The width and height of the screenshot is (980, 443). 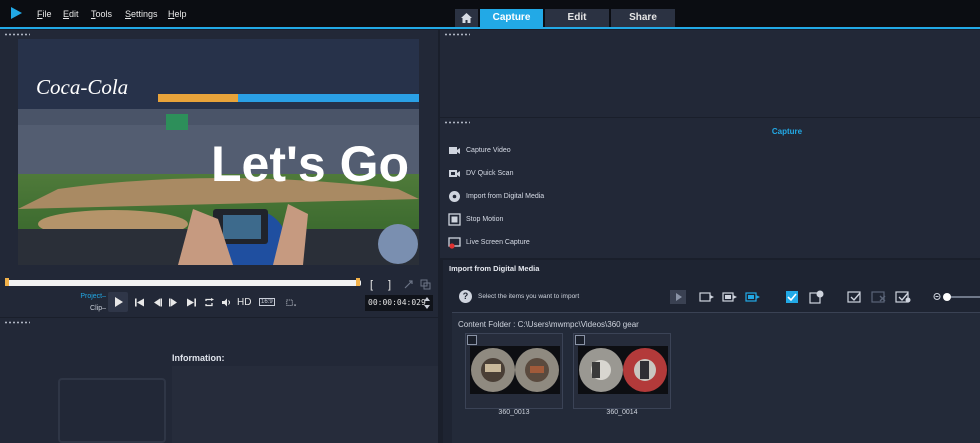 What do you see at coordinates (730, 297) in the screenshot?
I see `import-to-library-icon` at bounding box center [730, 297].